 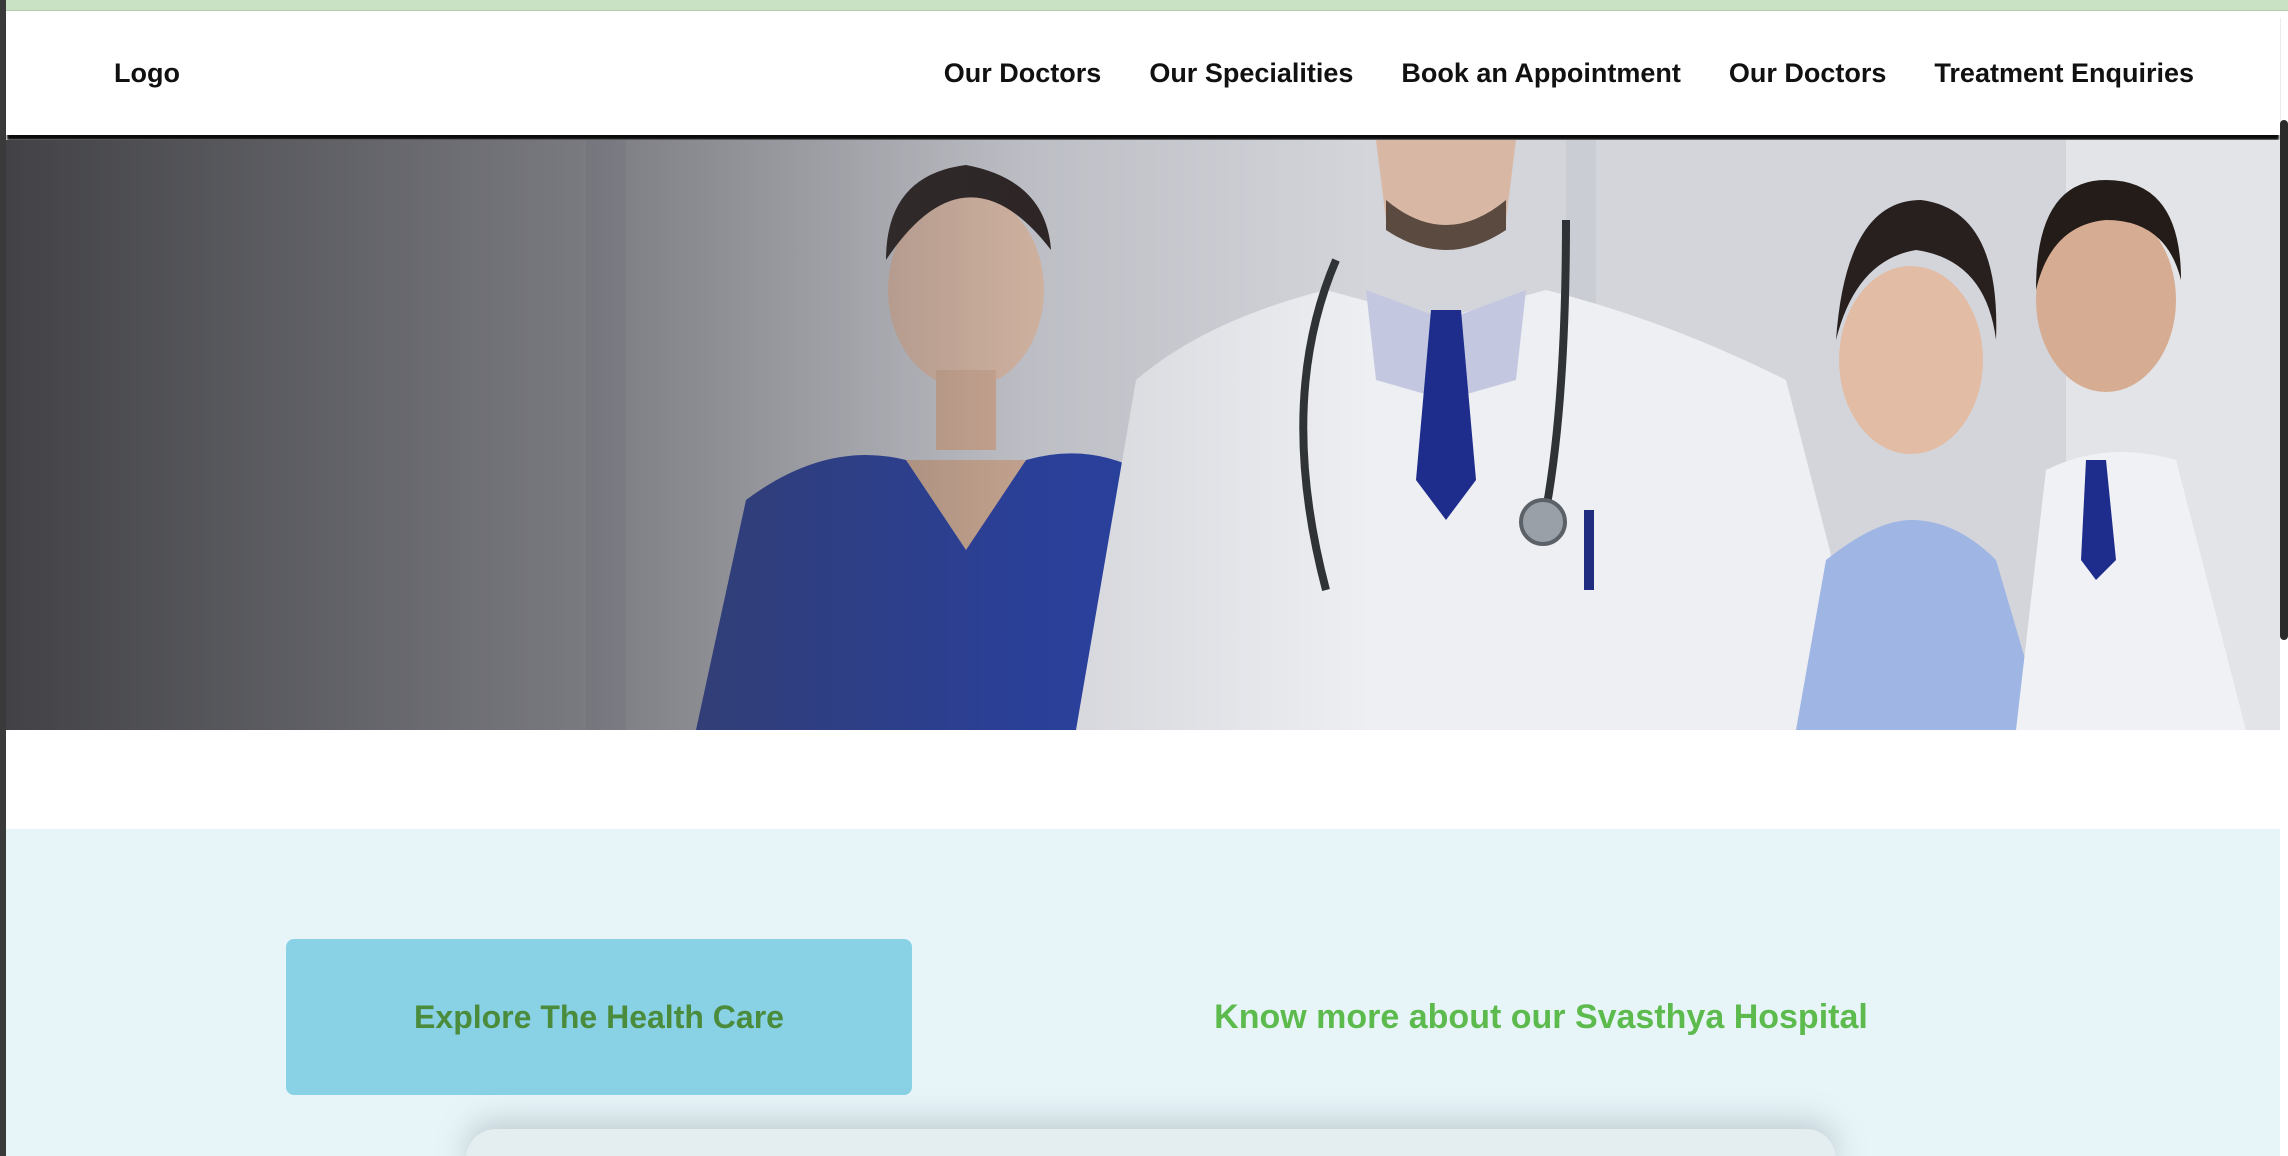 I want to click on explore-health-care-button: Explore The Health Care, so click(x=599, y=1017).